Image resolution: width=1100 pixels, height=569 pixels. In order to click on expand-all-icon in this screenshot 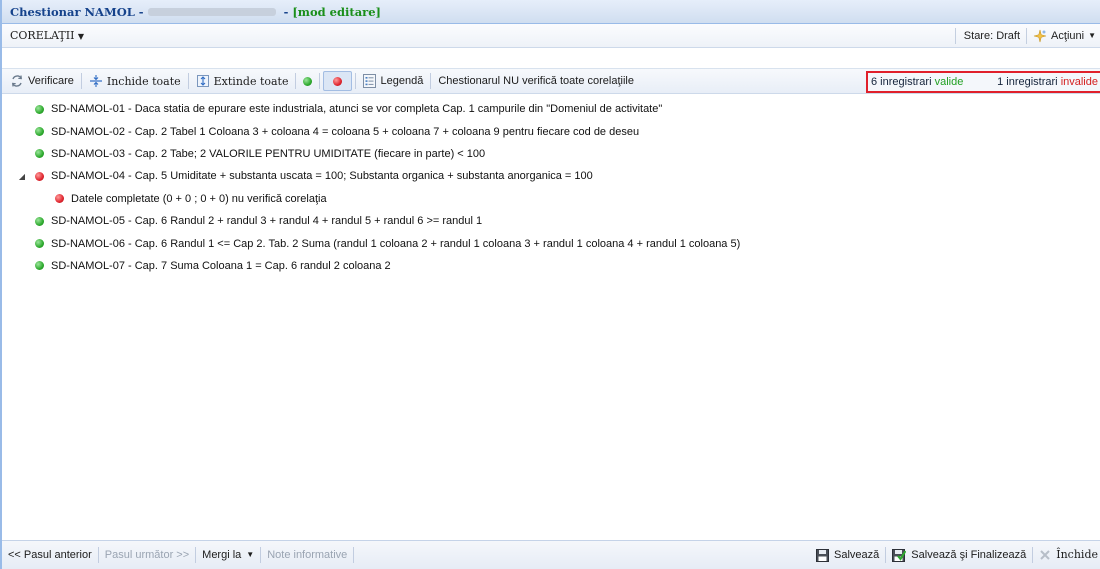, I will do `click(203, 81)`.